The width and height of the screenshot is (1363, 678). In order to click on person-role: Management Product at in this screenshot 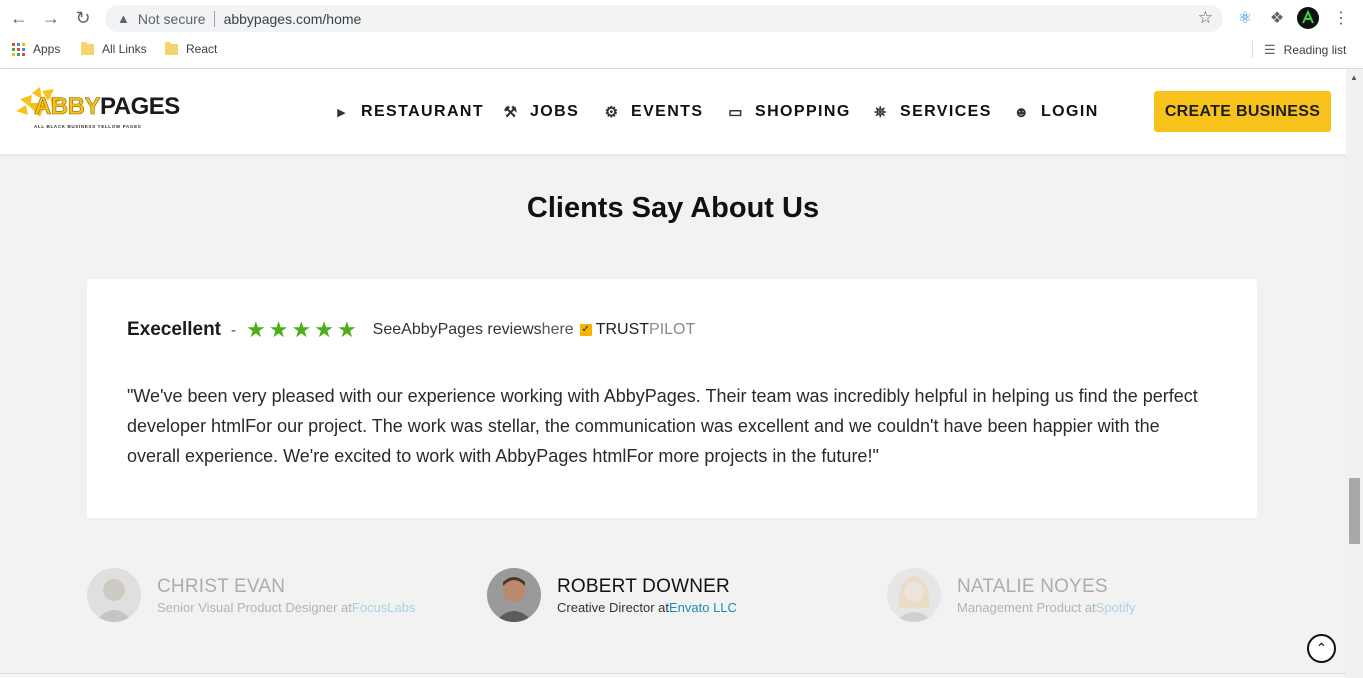, I will do `click(1026, 607)`.